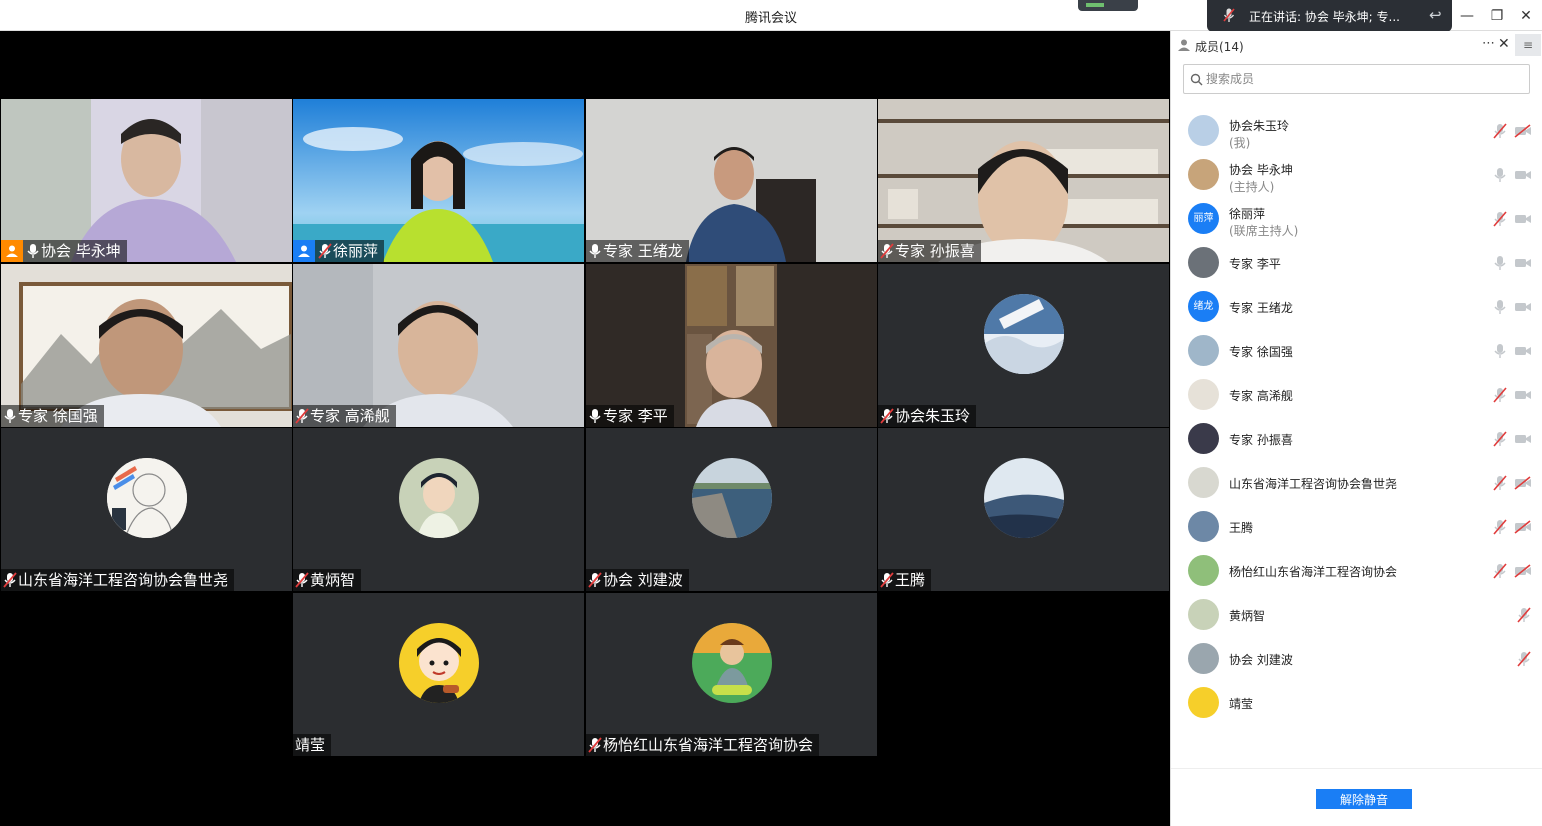  What do you see at coordinates (1255, 264) in the screenshot?
I see `member-name: 专家 李平` at bounding box center [1255, 264].